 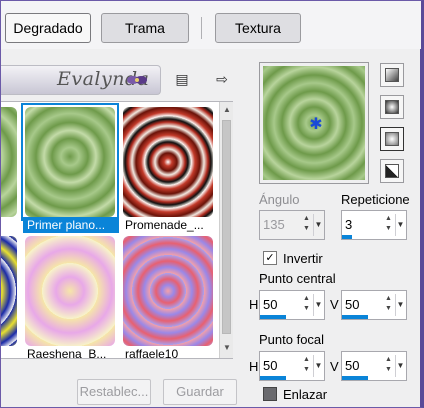 I want to click on style-rectangular-button, so click(x=392, y=107).